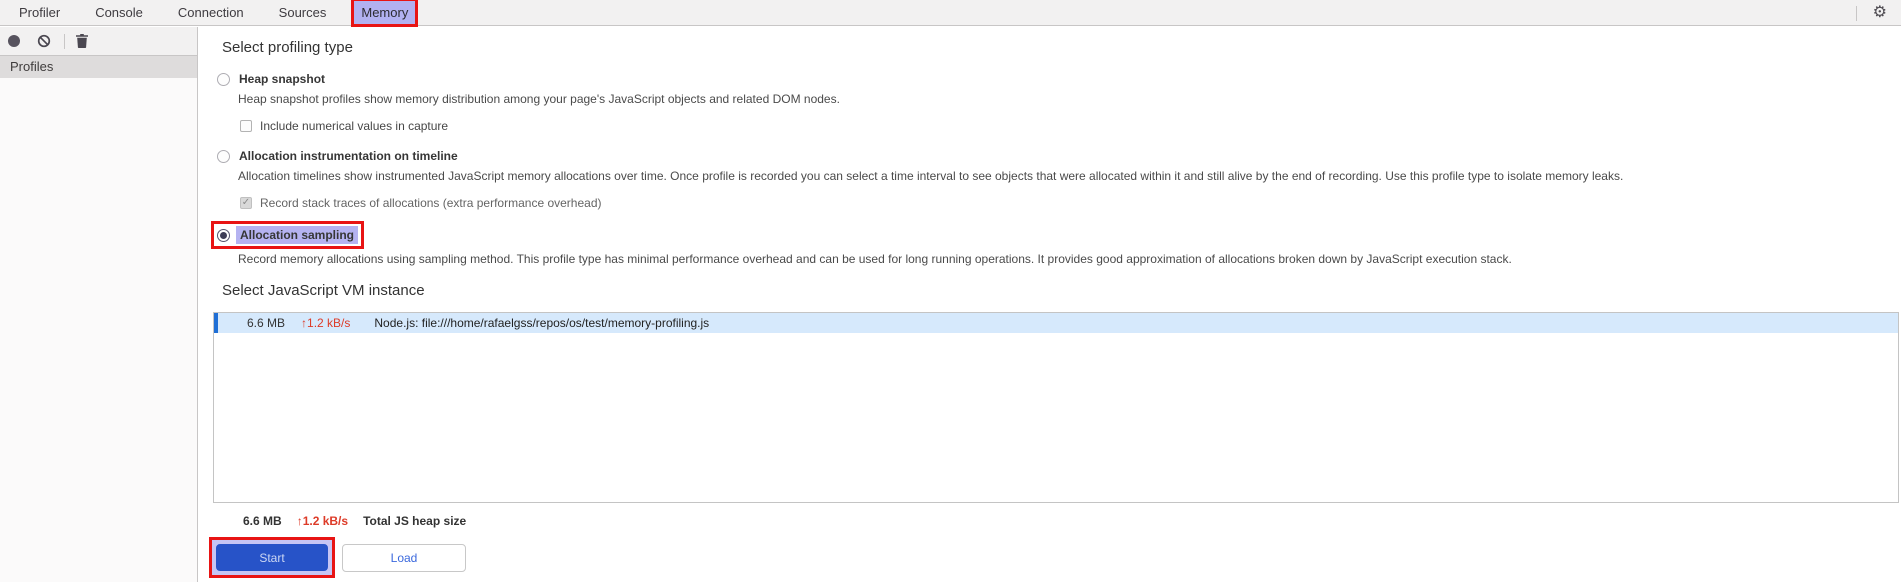 The image size is (1901, 582). I want to click on start-focus-ring: Start, so click(272, 557).